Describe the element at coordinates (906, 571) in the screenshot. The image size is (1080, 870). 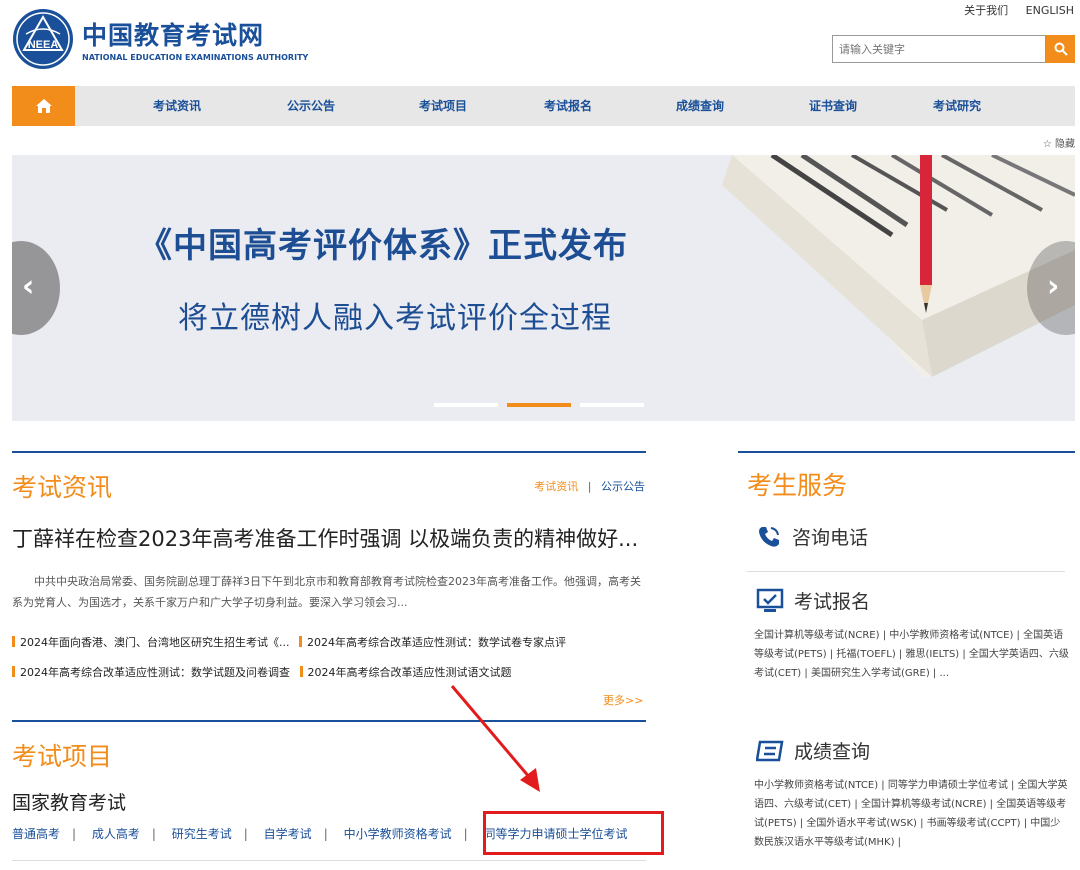
I see `services-separator` at that location.